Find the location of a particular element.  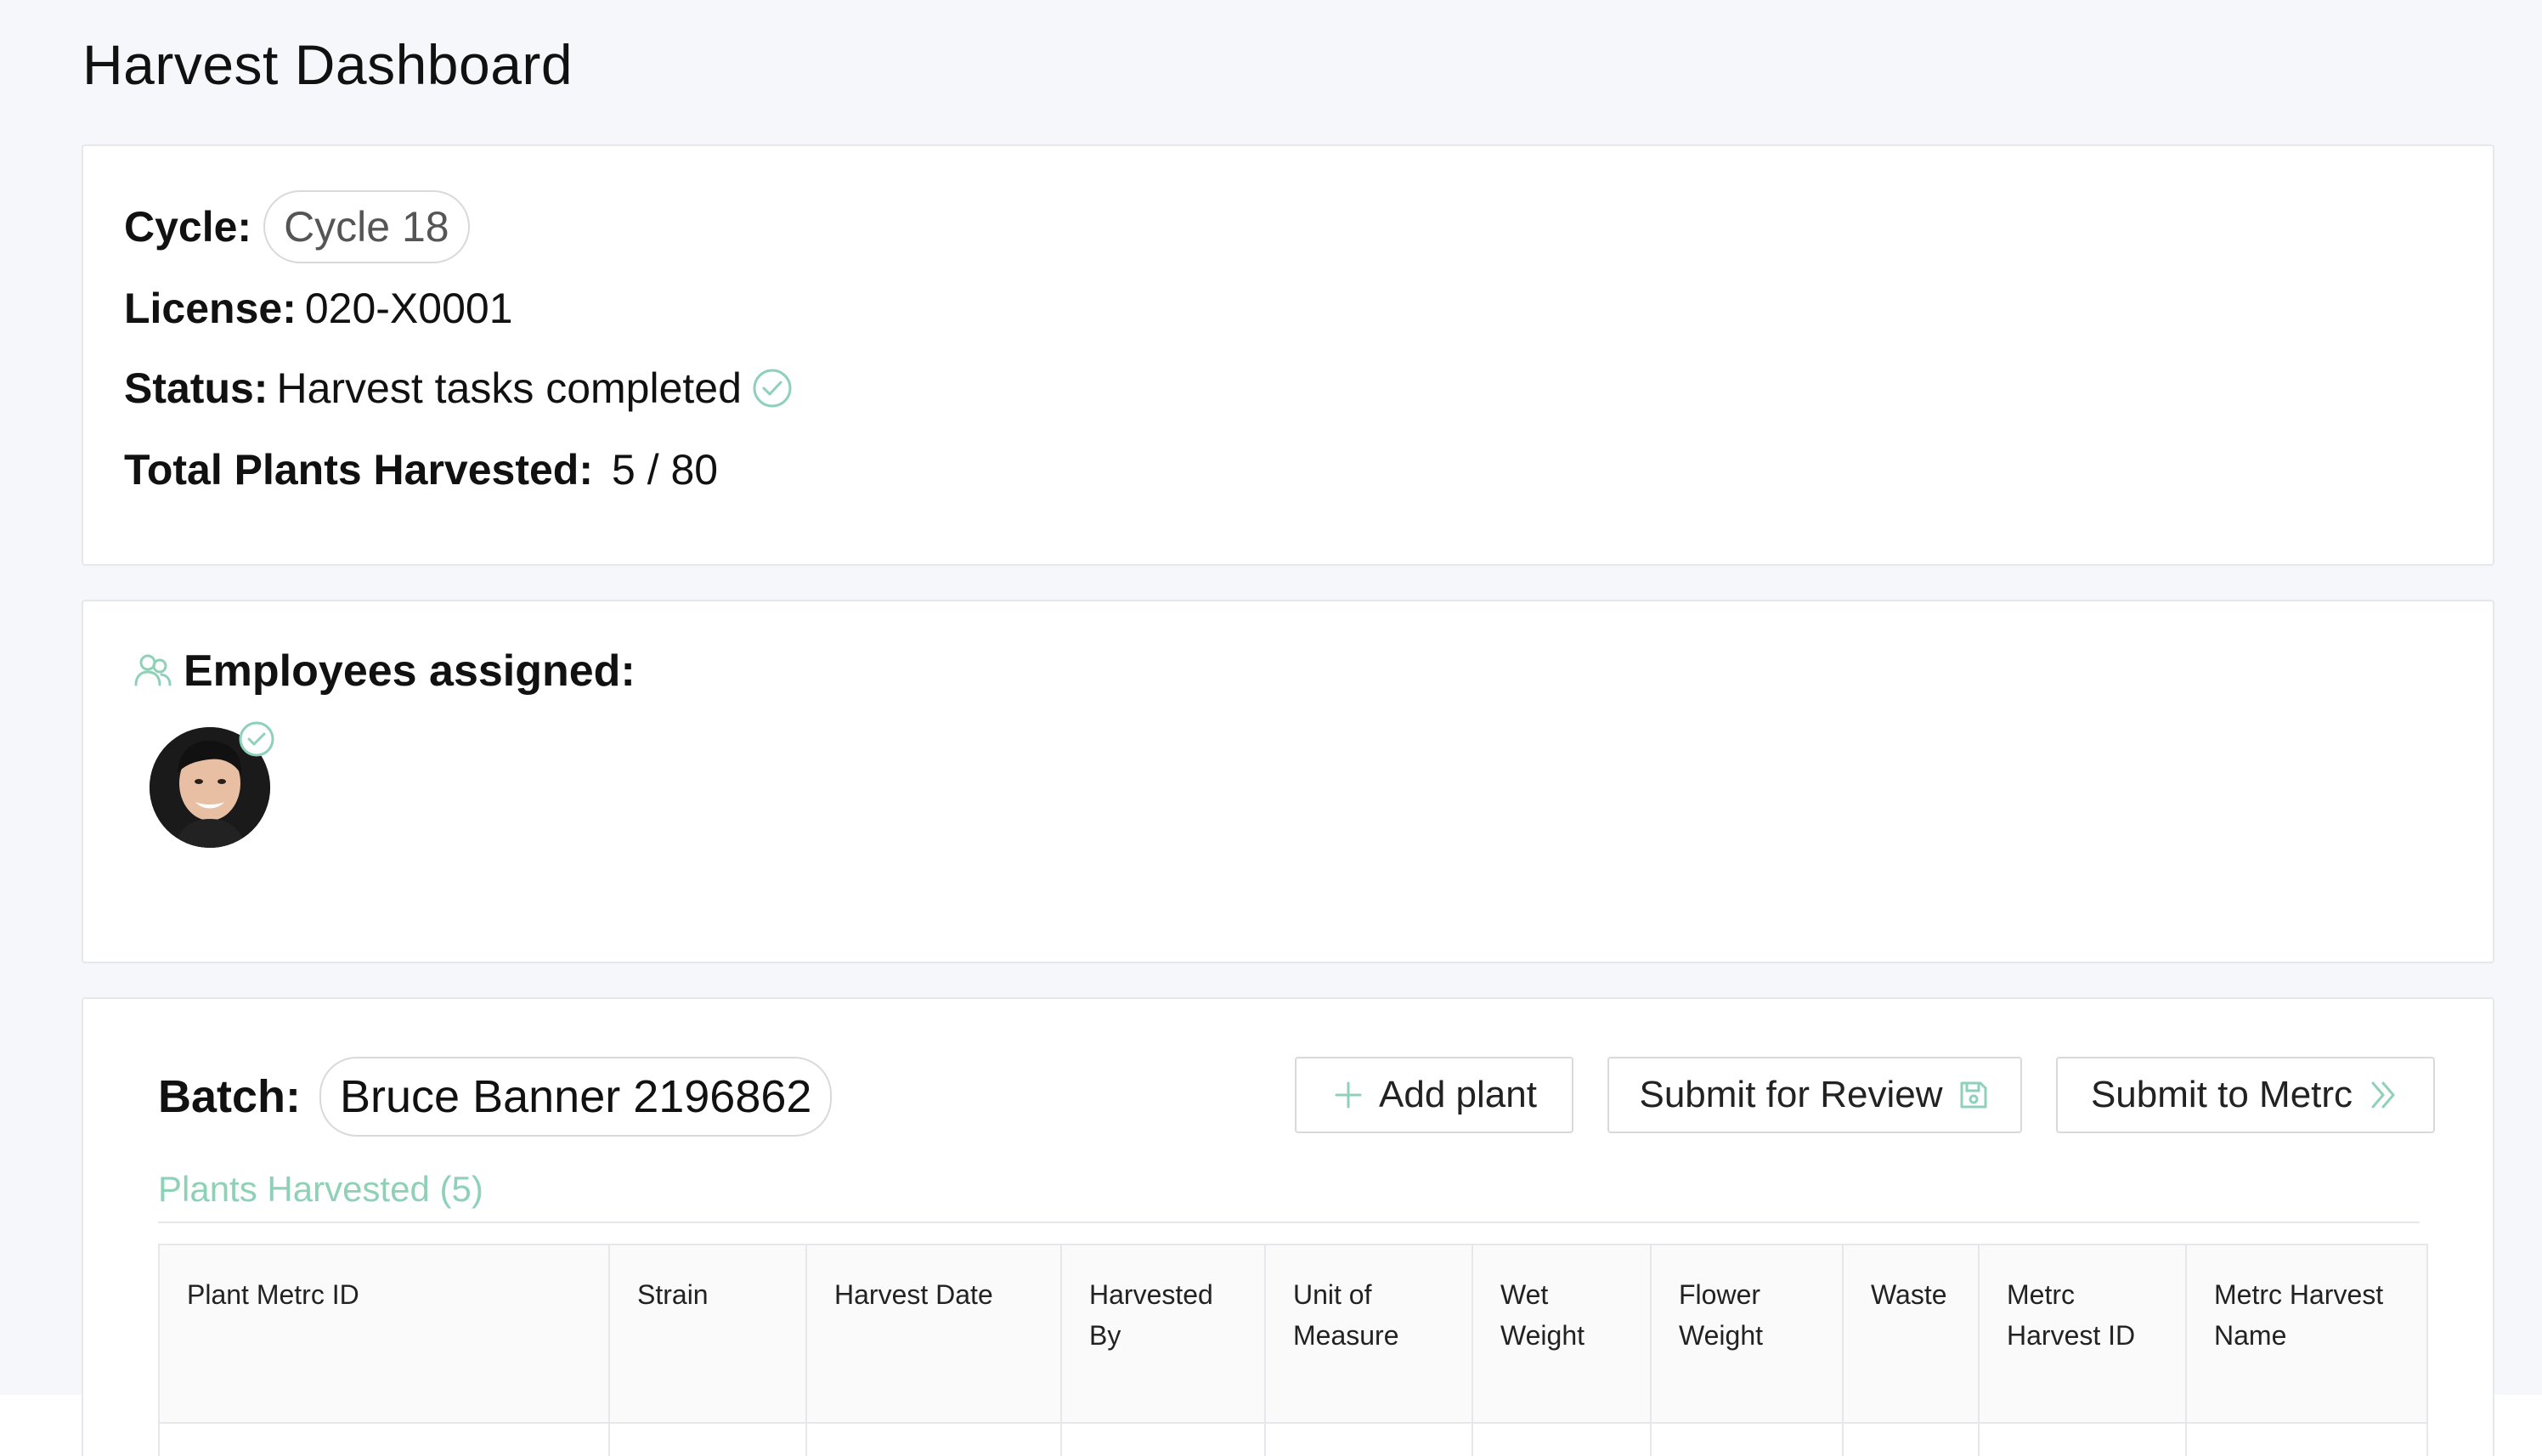

cycle-row: Cycle: Cycle 18 is located at coordinates (297, 227).